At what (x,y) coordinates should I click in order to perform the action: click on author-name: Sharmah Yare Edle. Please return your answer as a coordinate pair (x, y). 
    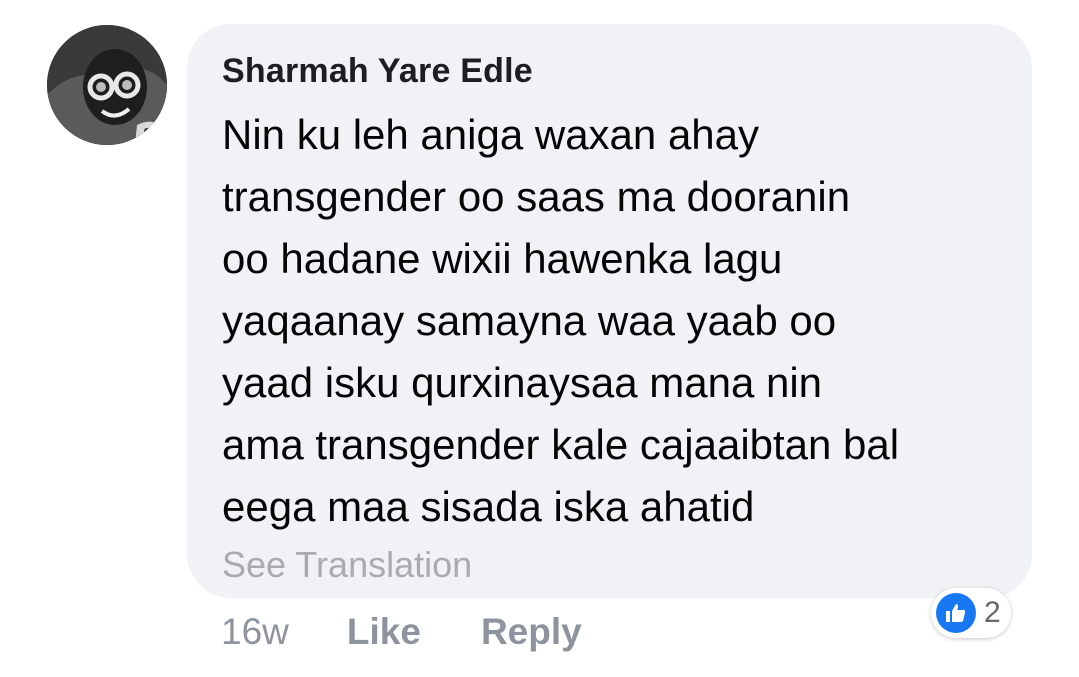
    Looking at the image, I should click on (610, 71).